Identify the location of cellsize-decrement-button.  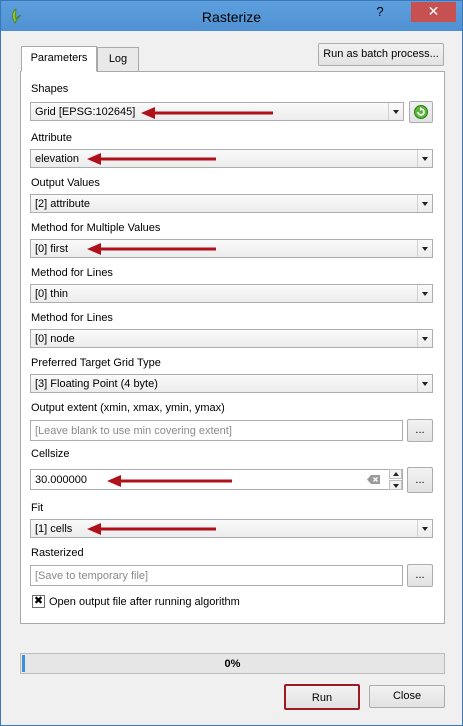
(395, 485).